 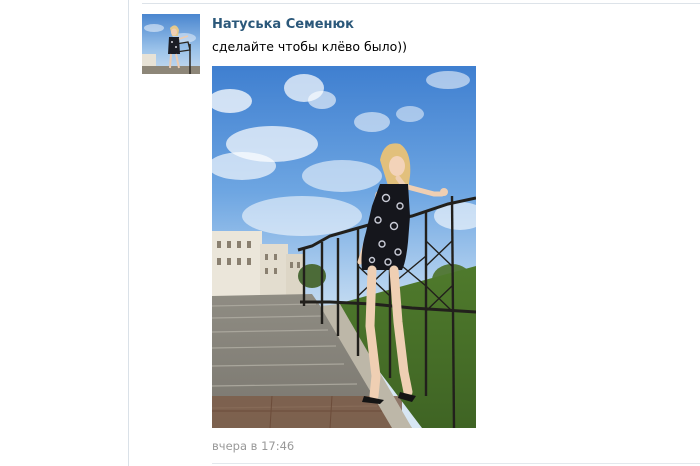 I want to click on author-avatar, so click(x=171, y=44).